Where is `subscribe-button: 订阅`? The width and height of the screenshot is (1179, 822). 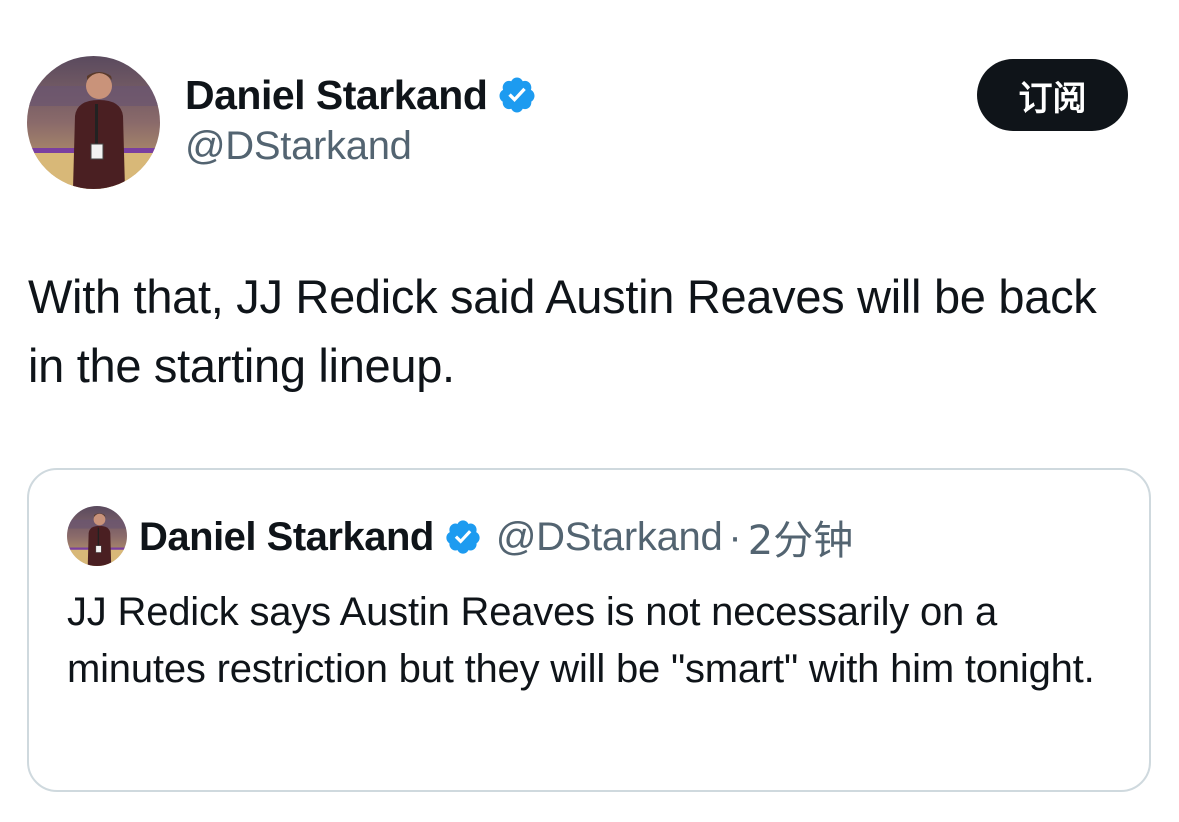 subscribe-button: 订阅 is located at coordinates (1052, 95).